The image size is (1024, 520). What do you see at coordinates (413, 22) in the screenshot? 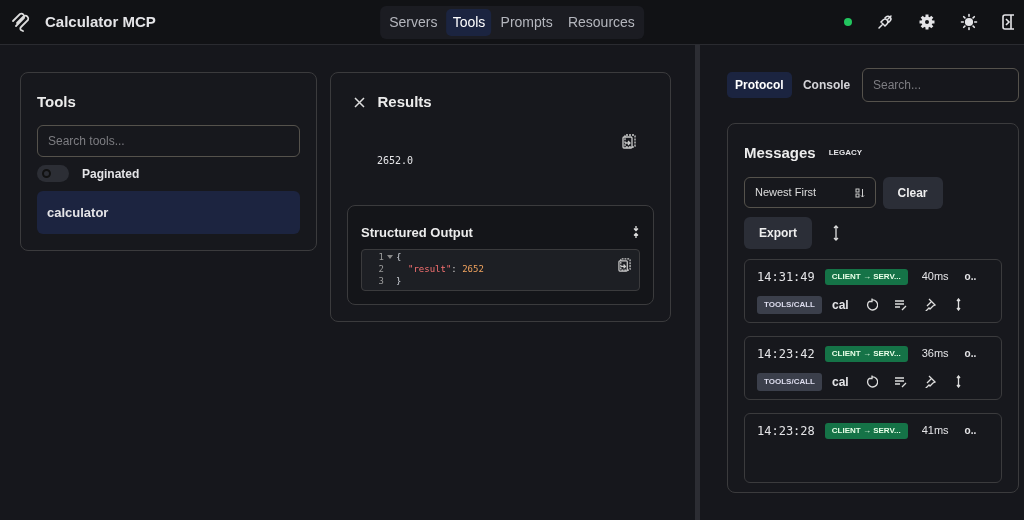
I see `nav-tab: Servers` at bounding box center [413, 22].